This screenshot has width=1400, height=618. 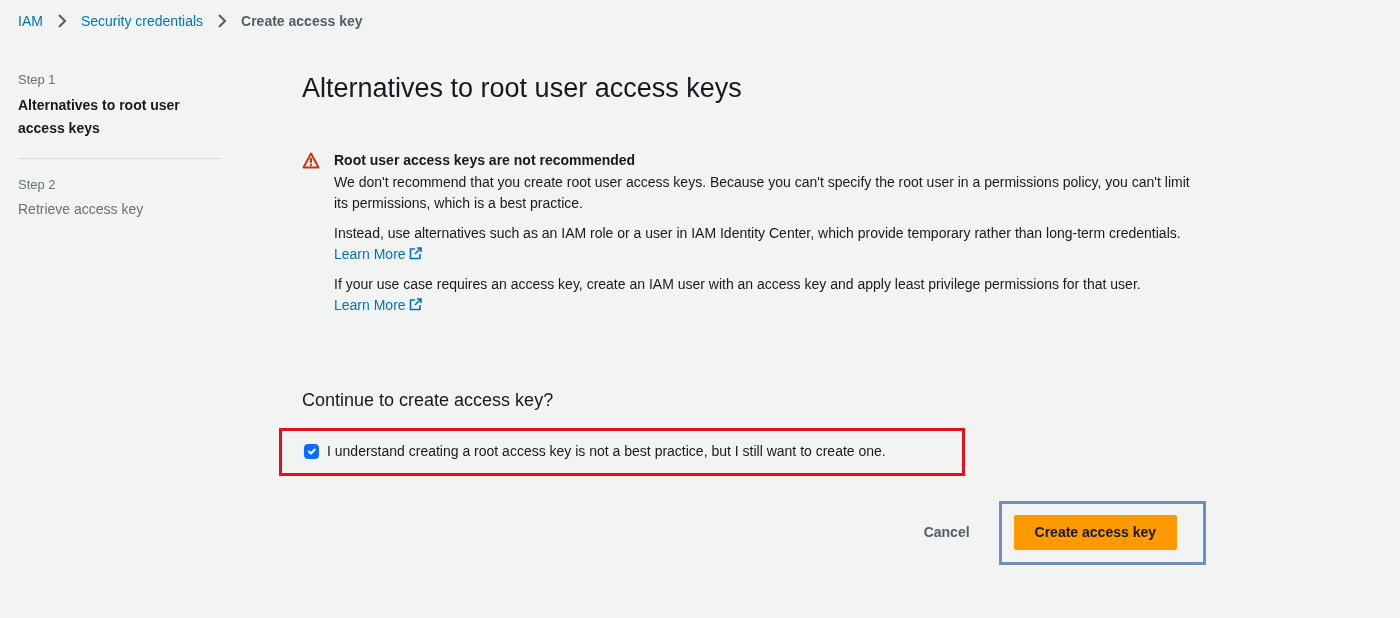 I want to click on breadcrumb-link: IAM, so click(x=30, y=21).